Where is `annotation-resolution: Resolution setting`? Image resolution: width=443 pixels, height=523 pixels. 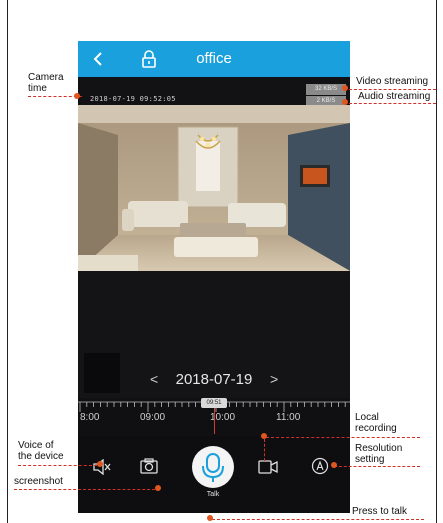
annotation-resolution: Resolution setting is located at coordinates (379, 454).